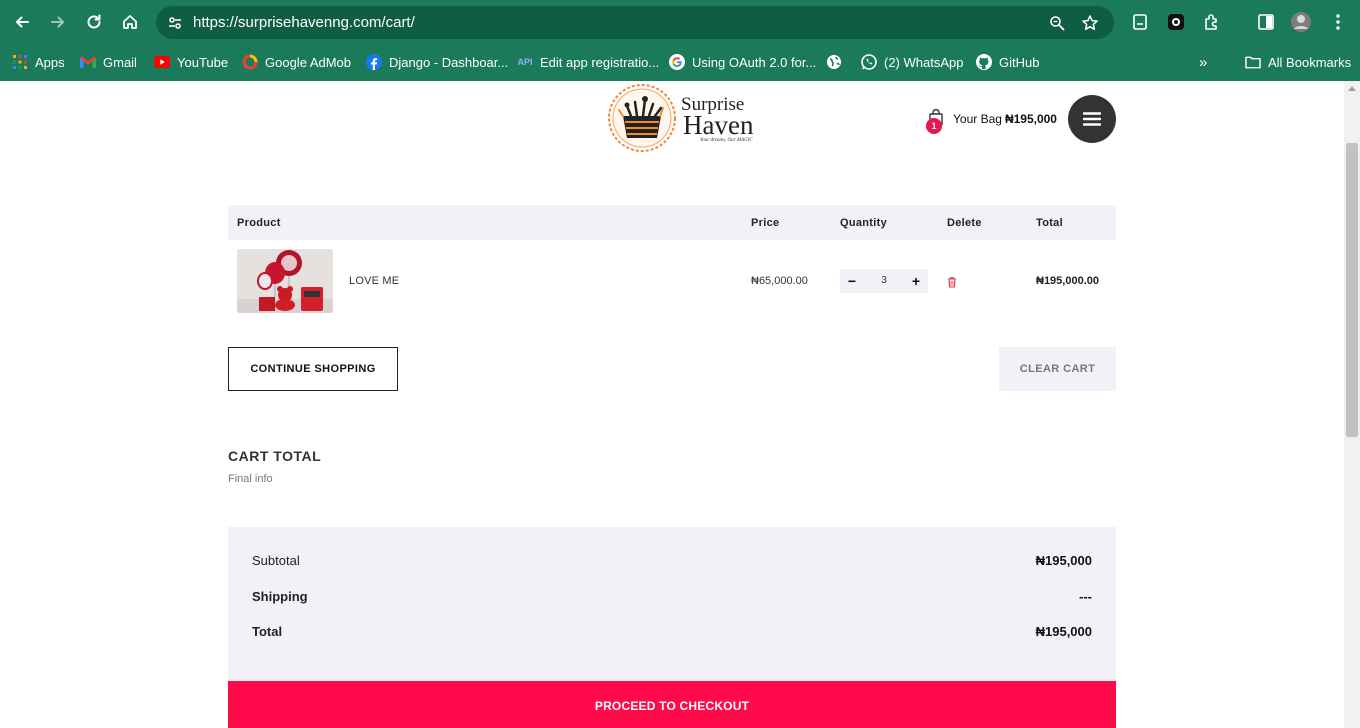 The height and width of the screenshot is (728, 1360). What do you see at coordinates (175, 23) in the screenshot?
I see `site-settings-icon` at bounding box center [175, 23].